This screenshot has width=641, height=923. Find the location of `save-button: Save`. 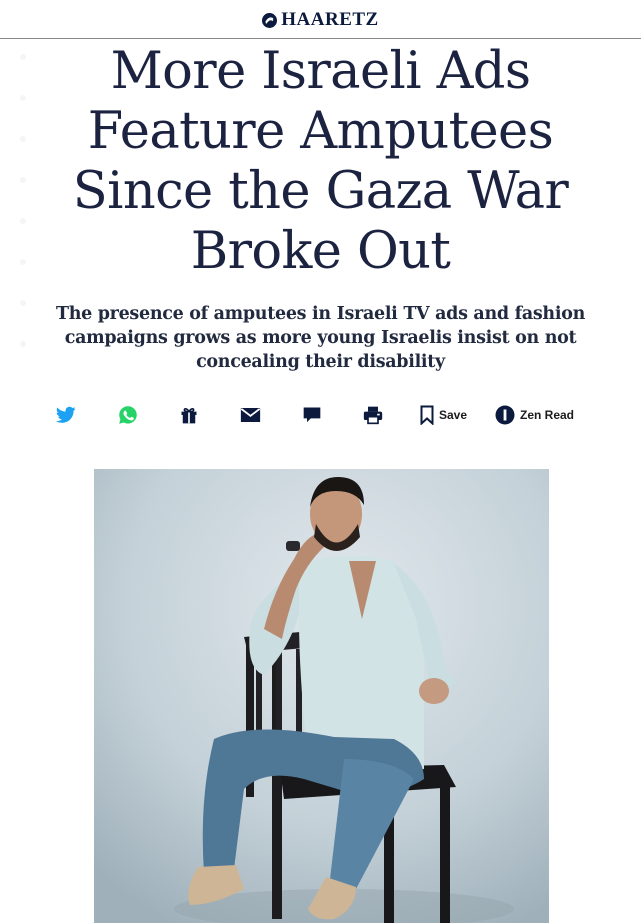

save-button: Save is located at coordinates (443, 415).